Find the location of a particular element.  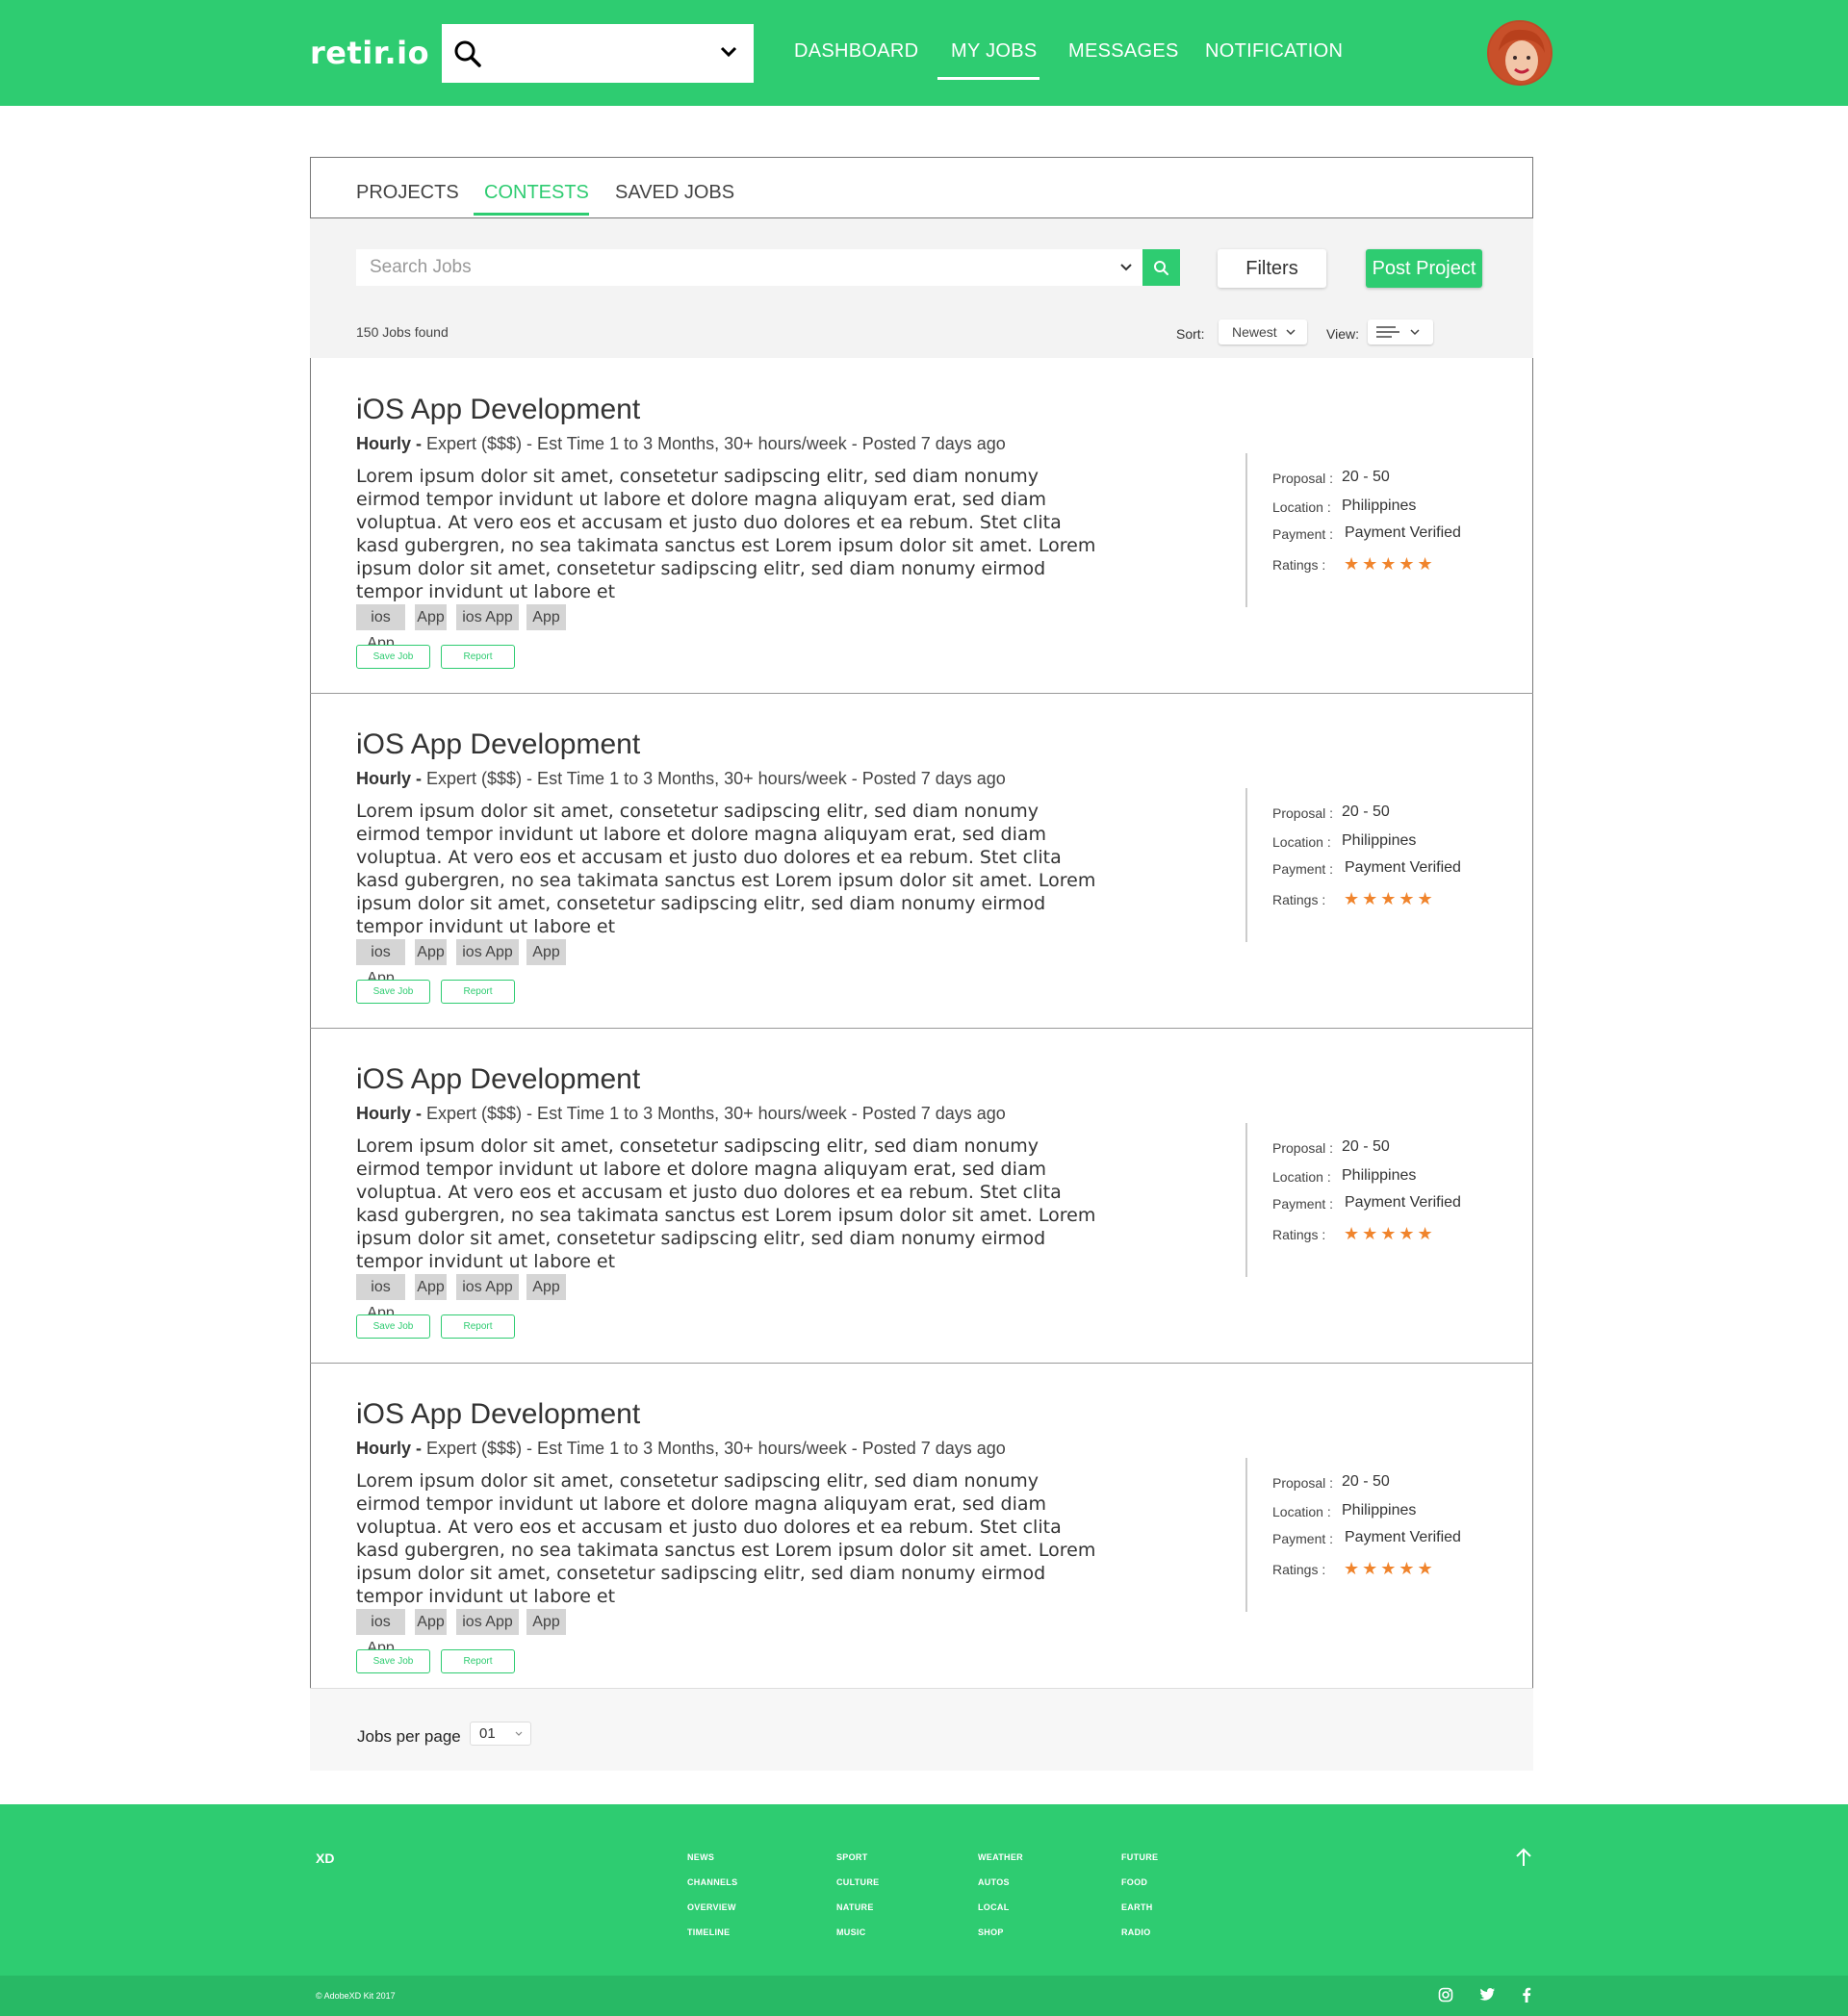

filters-button: Filters is located at coordinates (1272, 268).